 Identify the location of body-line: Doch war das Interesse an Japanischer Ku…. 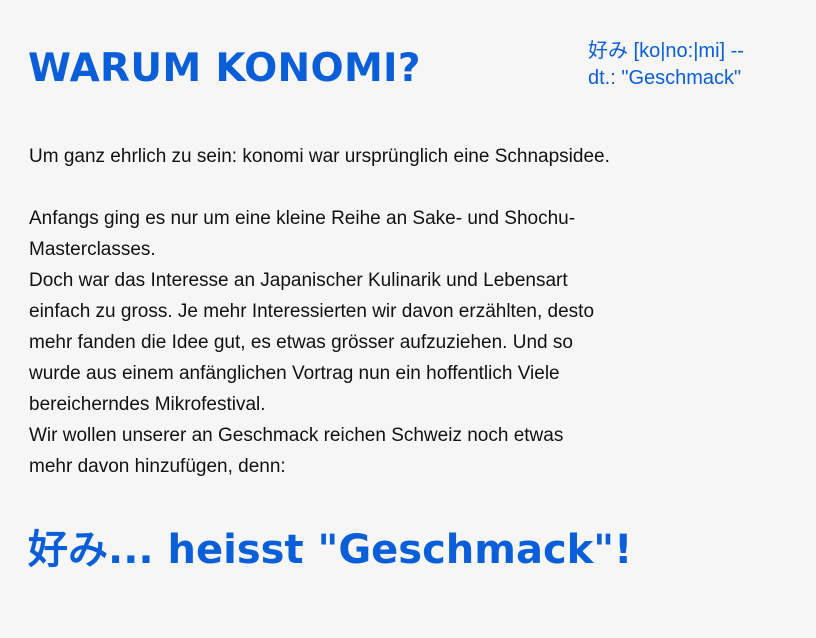
(298, 280).